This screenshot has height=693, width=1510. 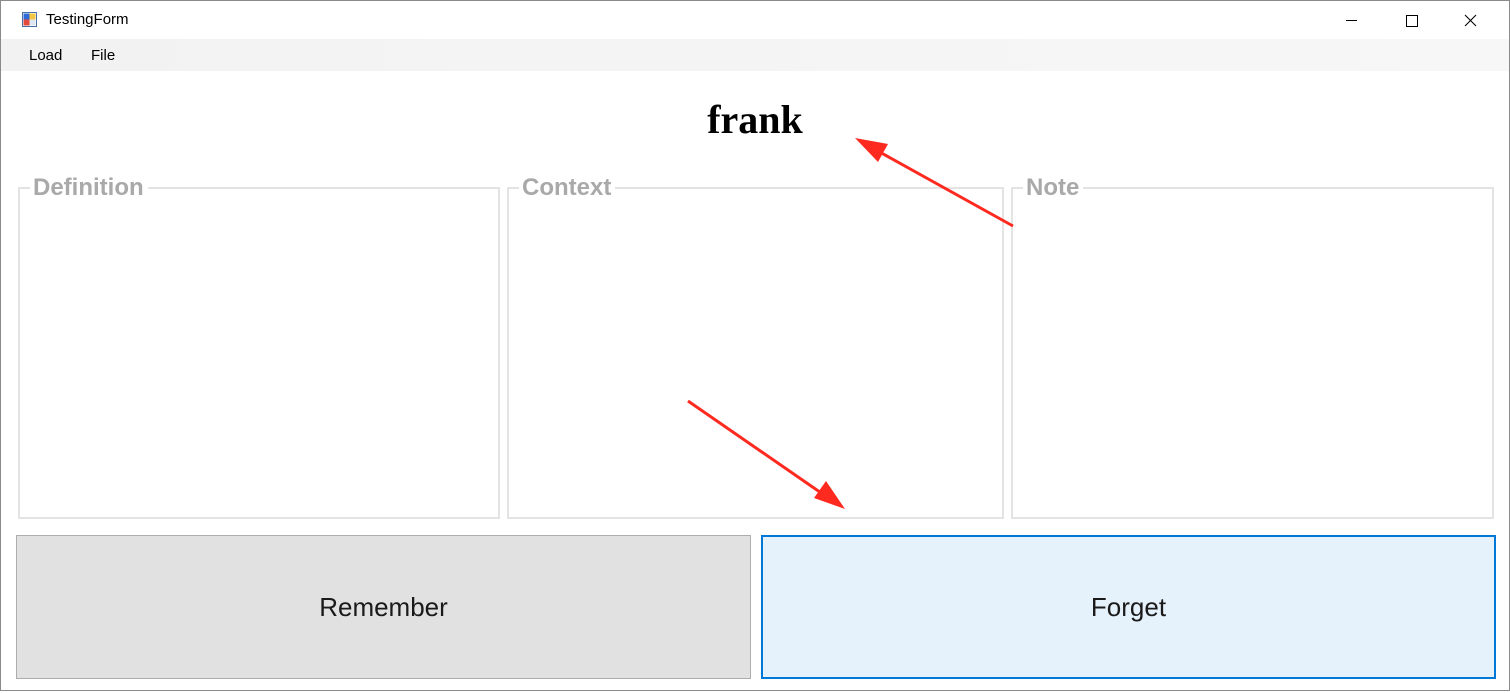 What do you see at coordinates (87, 19) in the screenshot?
I see `window-title: TestingForm` at bounding box center [87, 19].